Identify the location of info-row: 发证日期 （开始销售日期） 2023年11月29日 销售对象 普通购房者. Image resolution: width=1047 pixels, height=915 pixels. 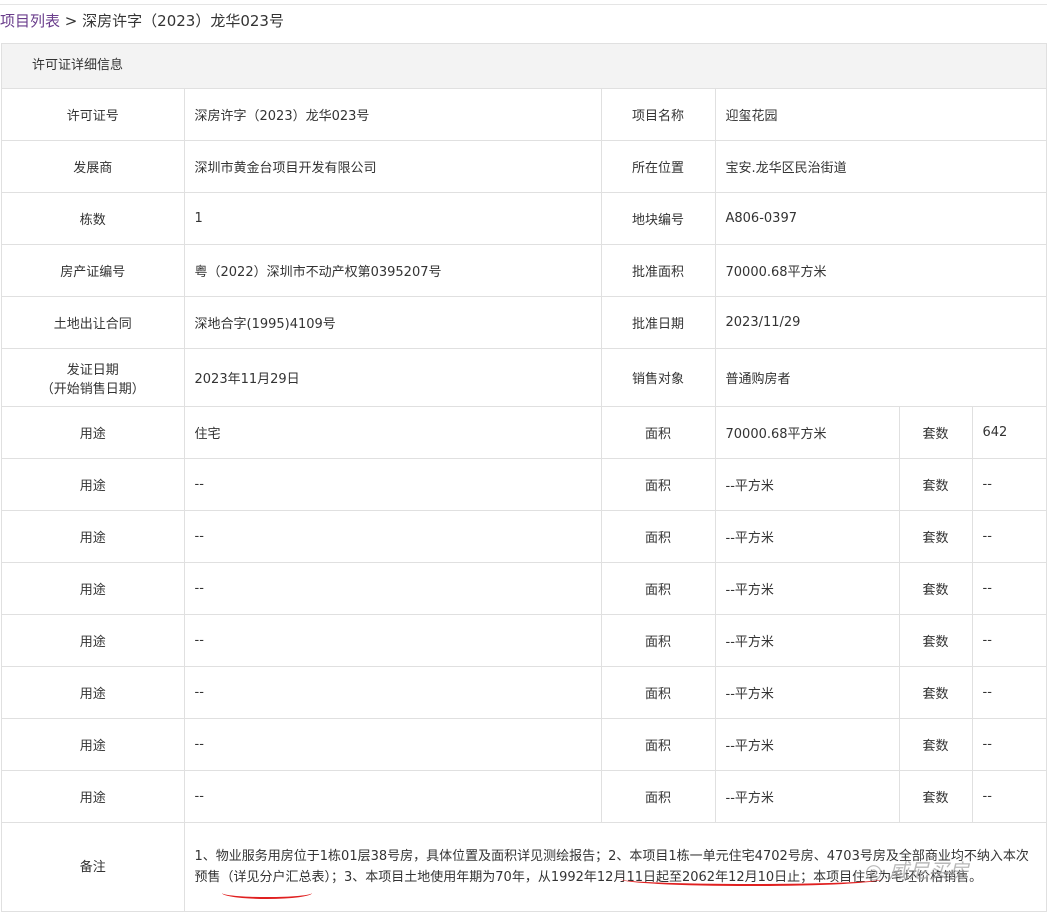
(524, 377).